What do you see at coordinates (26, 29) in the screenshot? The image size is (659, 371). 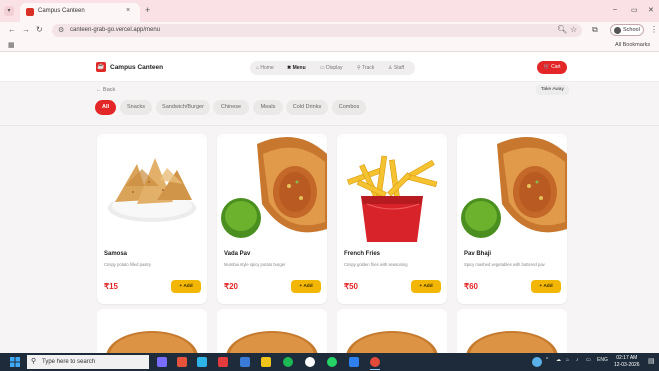 I see `forward-arrow-icon: →` at bounding box center [26, 29].